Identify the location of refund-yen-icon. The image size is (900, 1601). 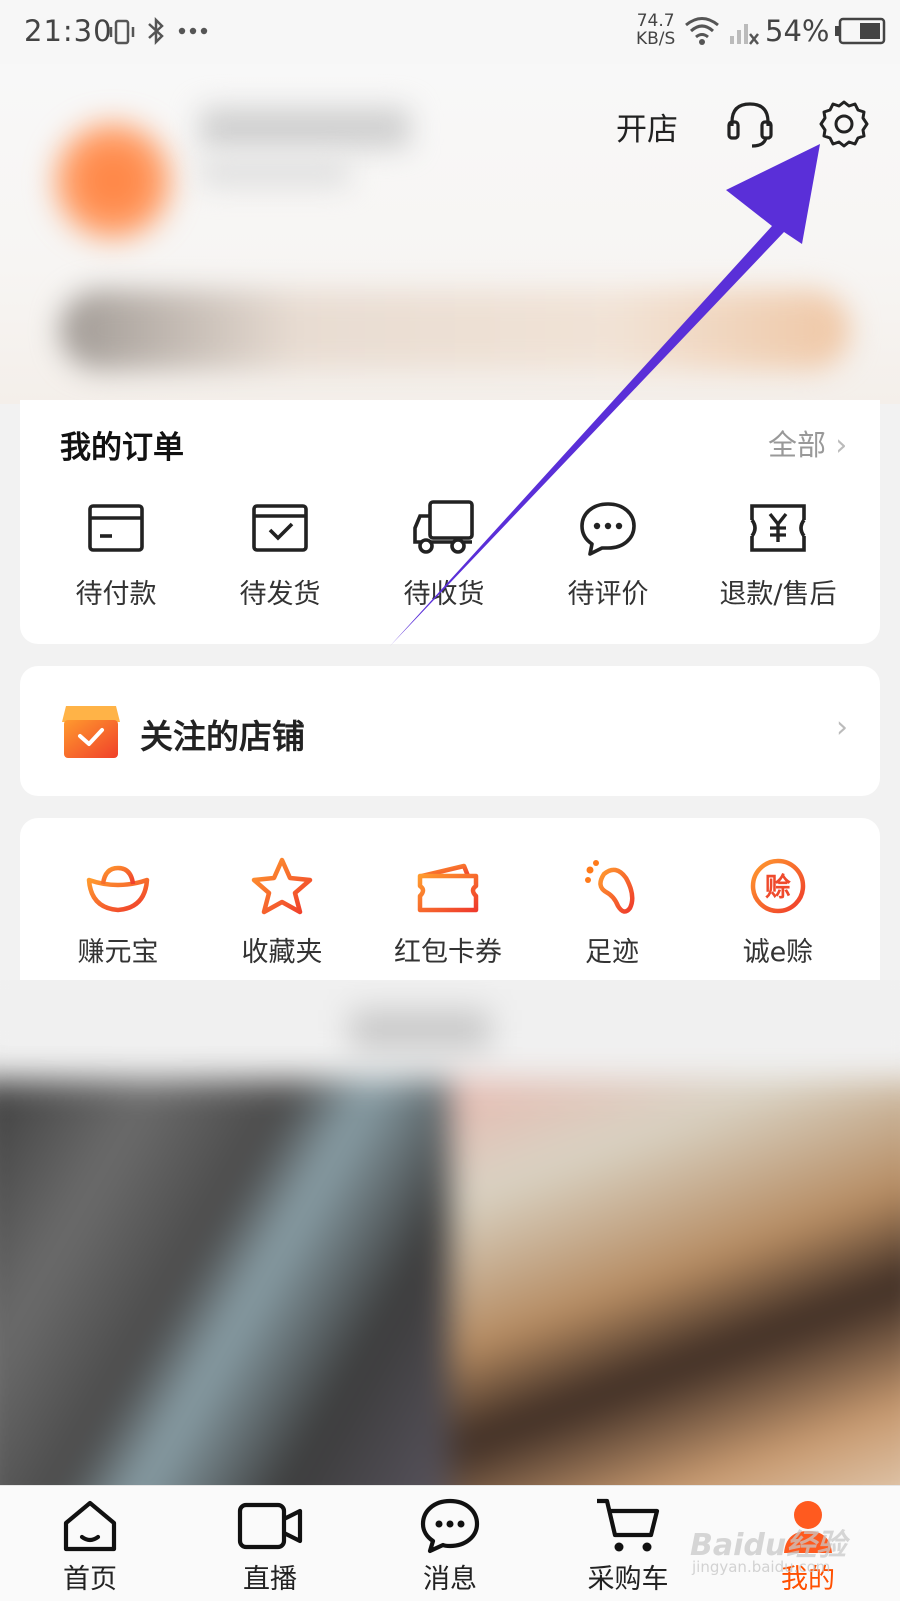
(778, 528).